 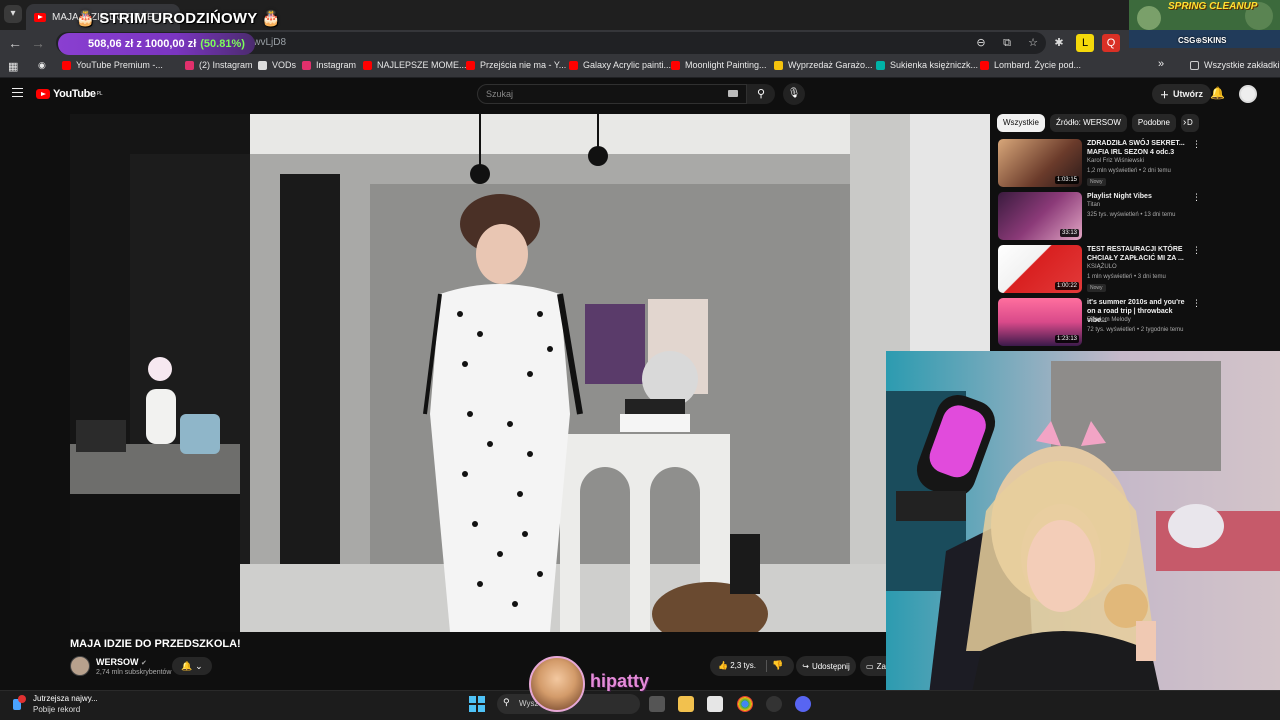 I want to click on bookmark-star-icon: ☆, so click(x=1033, y=43).